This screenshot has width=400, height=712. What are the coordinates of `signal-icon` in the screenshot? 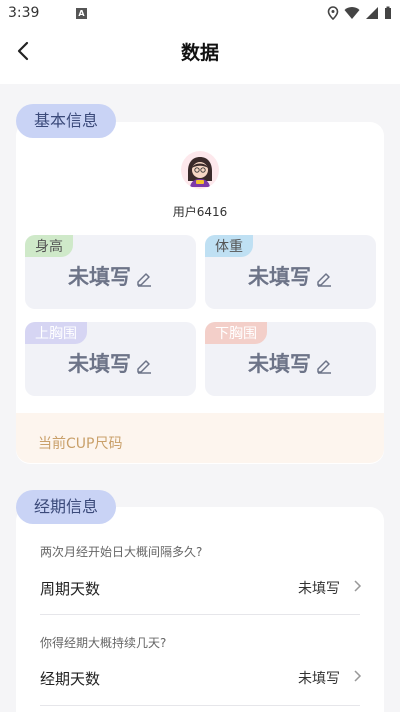 It's located at (372, 13).